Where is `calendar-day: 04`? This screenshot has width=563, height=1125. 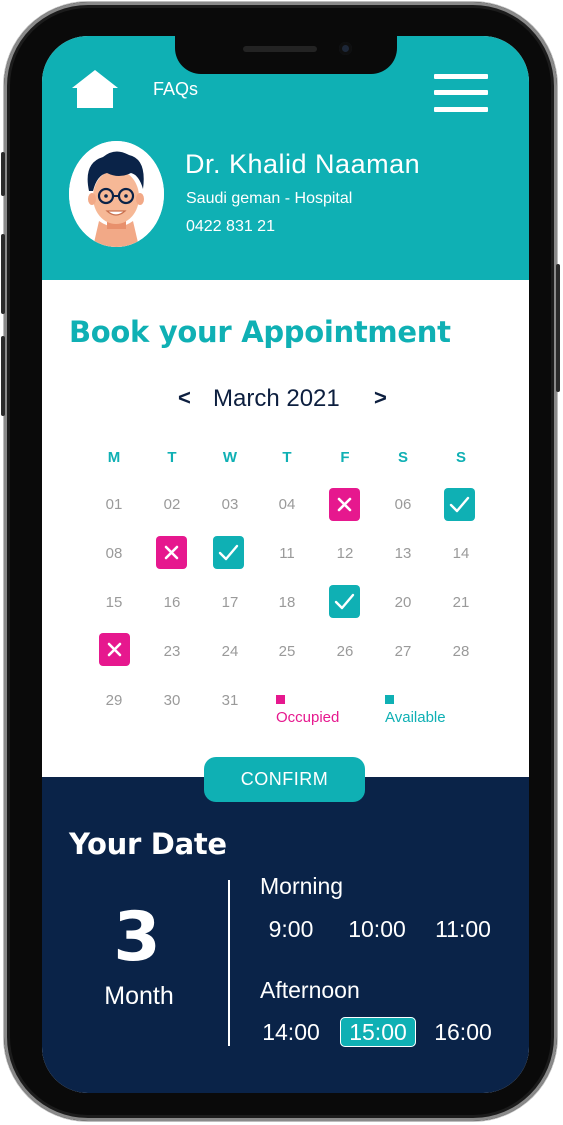 calendar-day: 04 is located at coordinates (287, 505).